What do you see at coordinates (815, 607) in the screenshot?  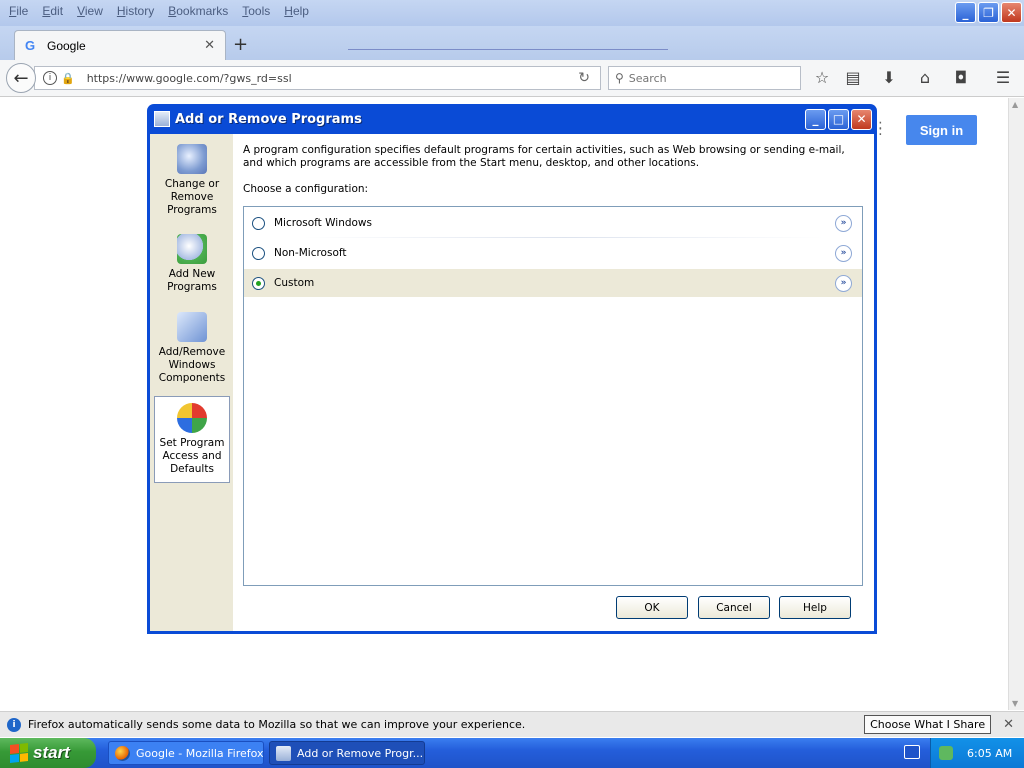 I see `help-button: Help` at bounding box center [815, 607].